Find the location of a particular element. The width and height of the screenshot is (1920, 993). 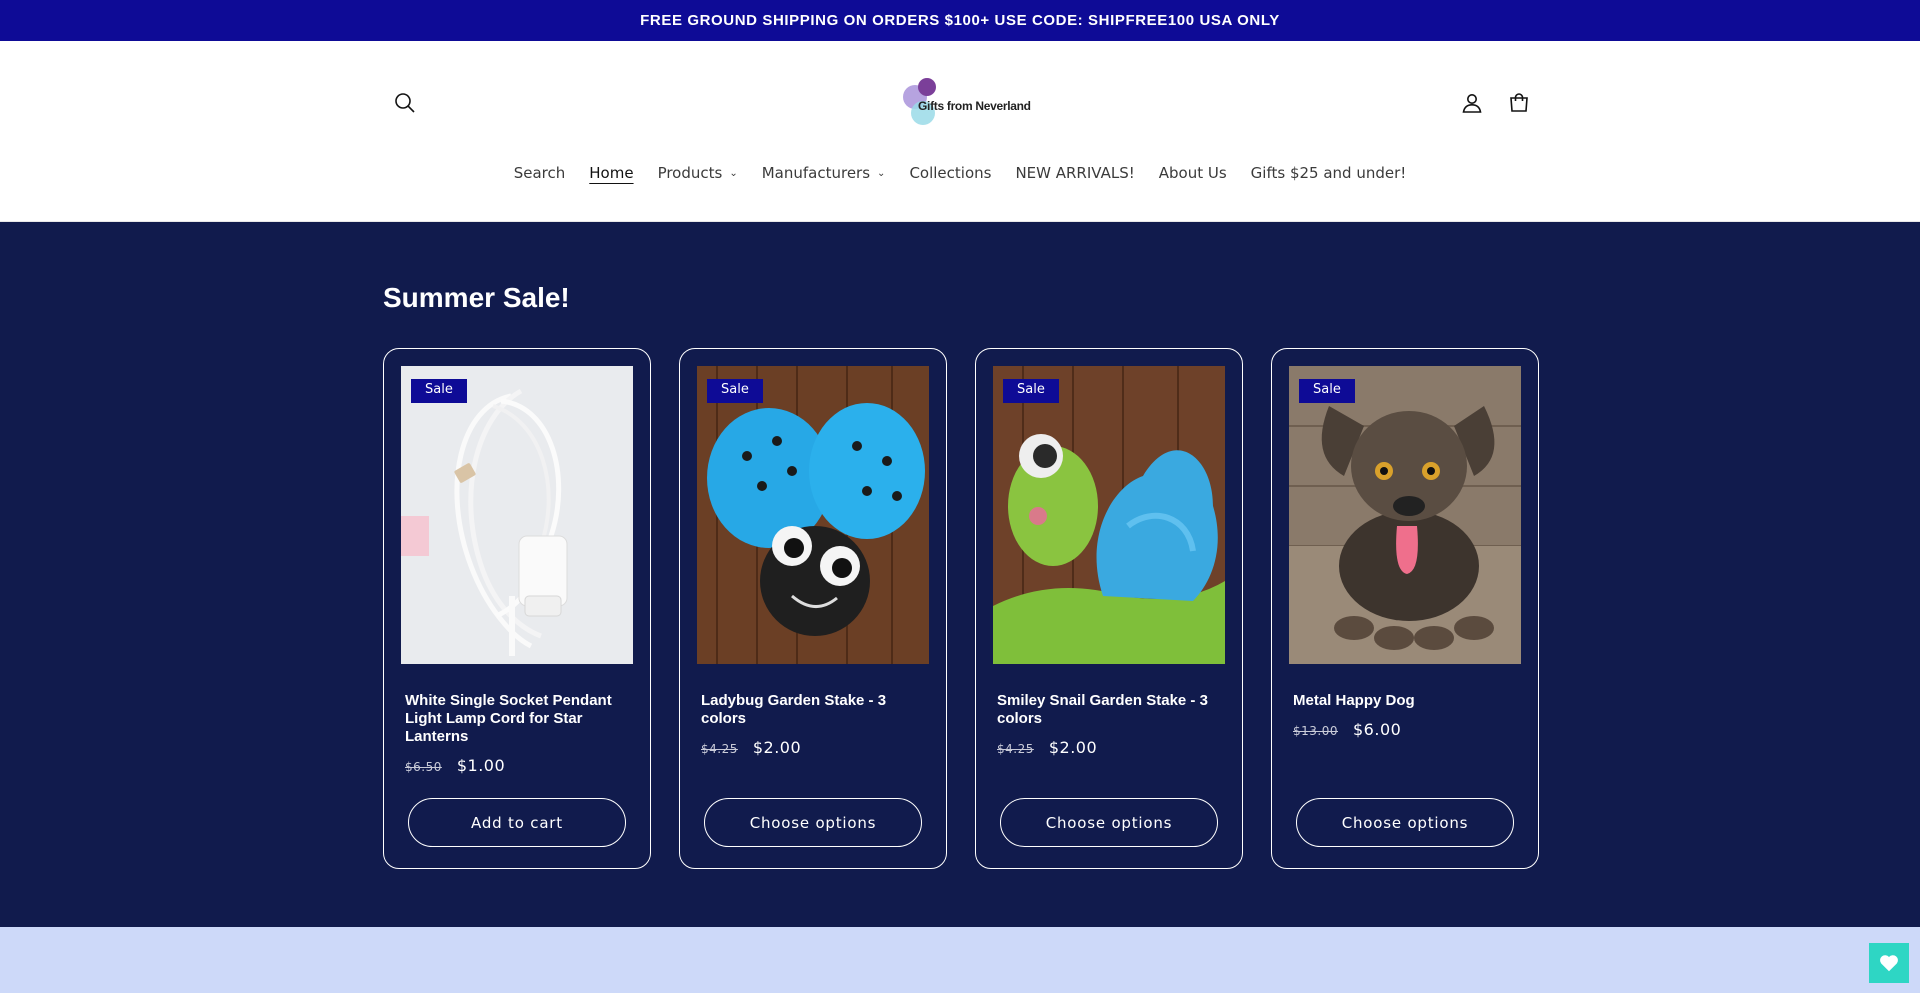

product-image-ladybug: Sale is located at coordinates (813, 515).